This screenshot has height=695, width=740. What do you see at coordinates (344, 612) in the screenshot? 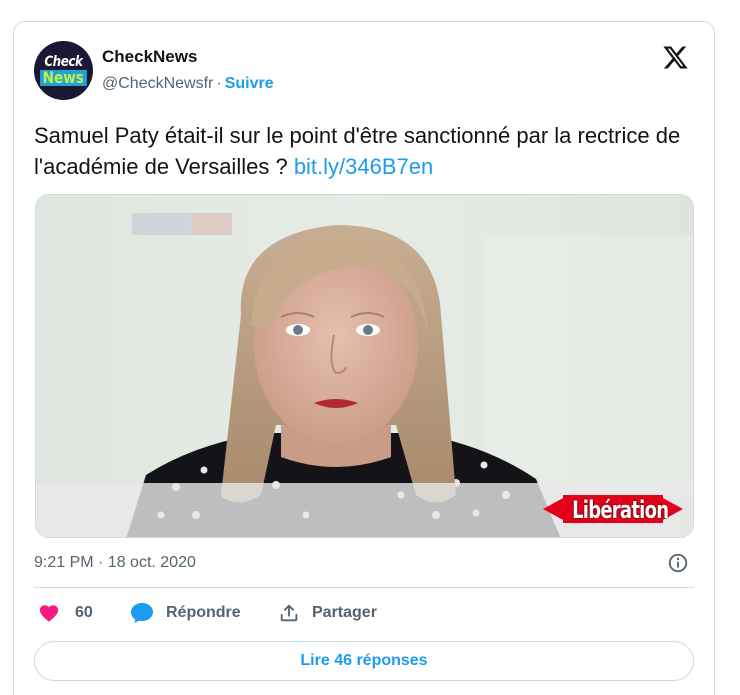
I see `share-label: Partager` at bounding box center [344, 612].